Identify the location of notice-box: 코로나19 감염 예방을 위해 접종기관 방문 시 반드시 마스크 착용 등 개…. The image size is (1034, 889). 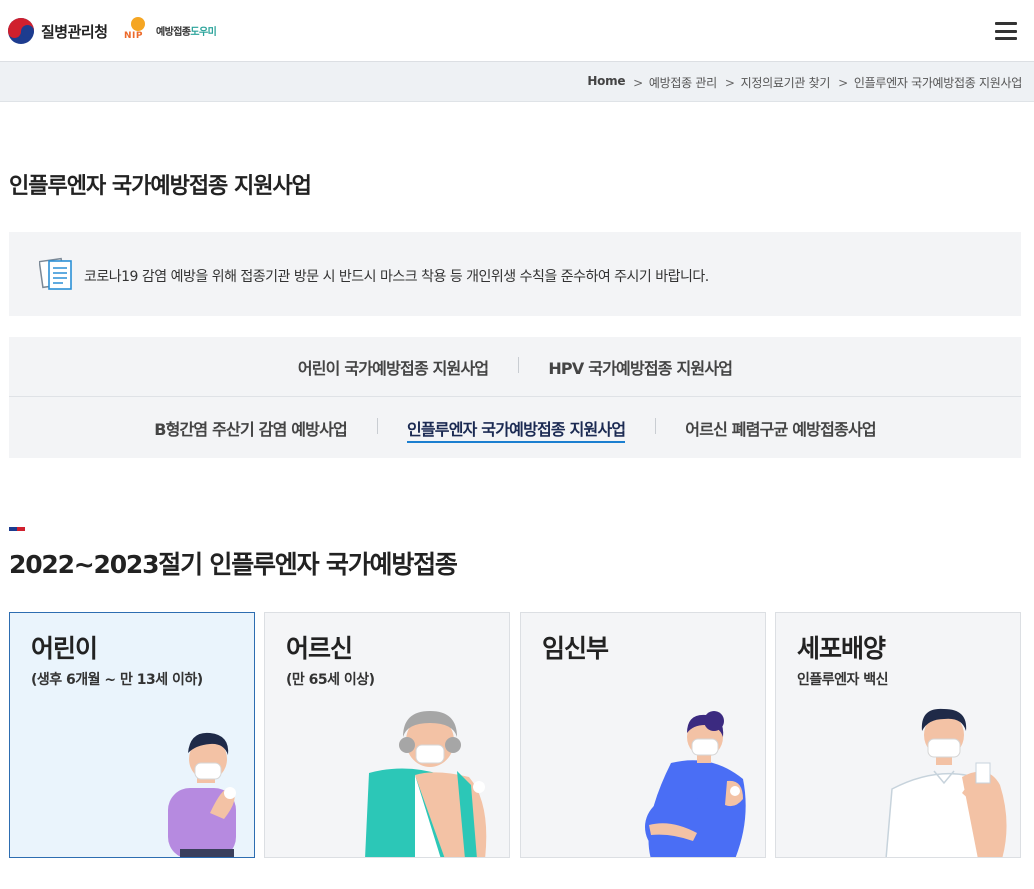
(515, 274).